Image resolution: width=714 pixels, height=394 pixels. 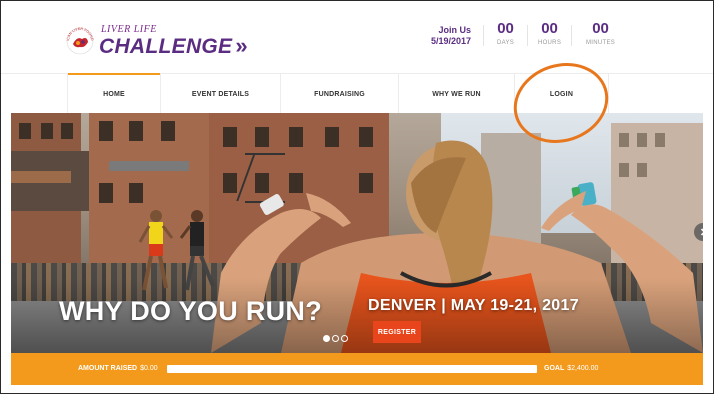 What do you see at coordinates (701, 232) in the screenshot?
I see `chevron-right-icon` at bounding box center [701, 232].